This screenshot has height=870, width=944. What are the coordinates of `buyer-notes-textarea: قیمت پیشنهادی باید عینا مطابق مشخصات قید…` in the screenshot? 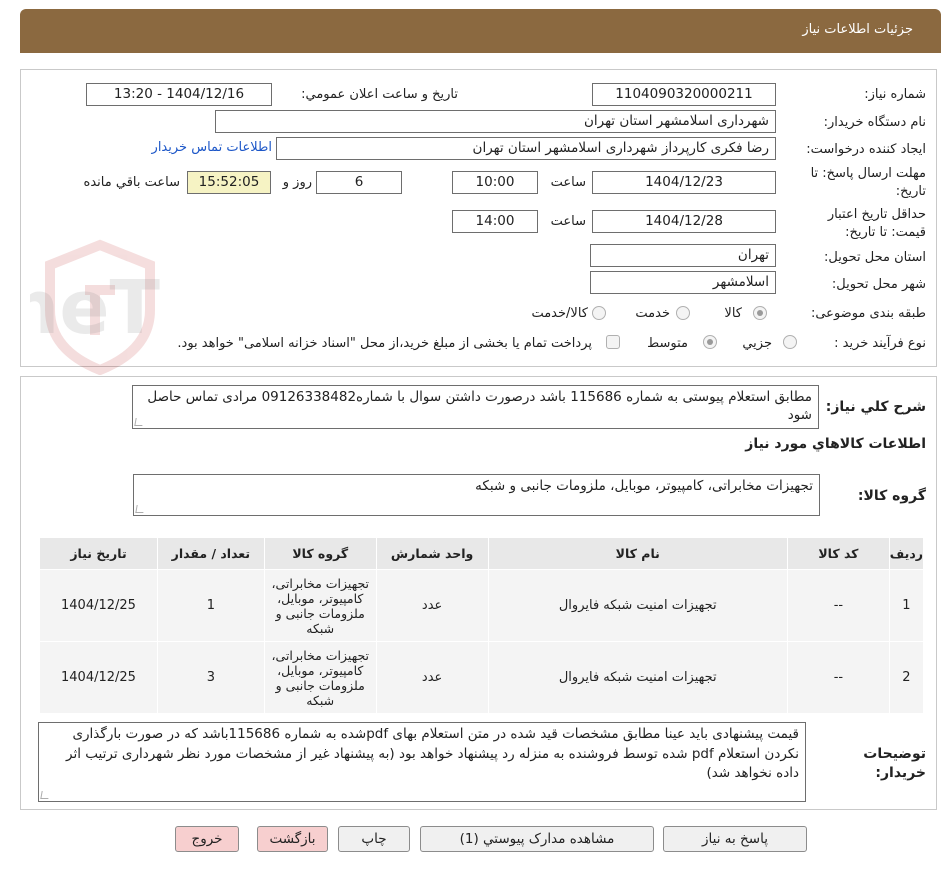 It's located at (422, 762).